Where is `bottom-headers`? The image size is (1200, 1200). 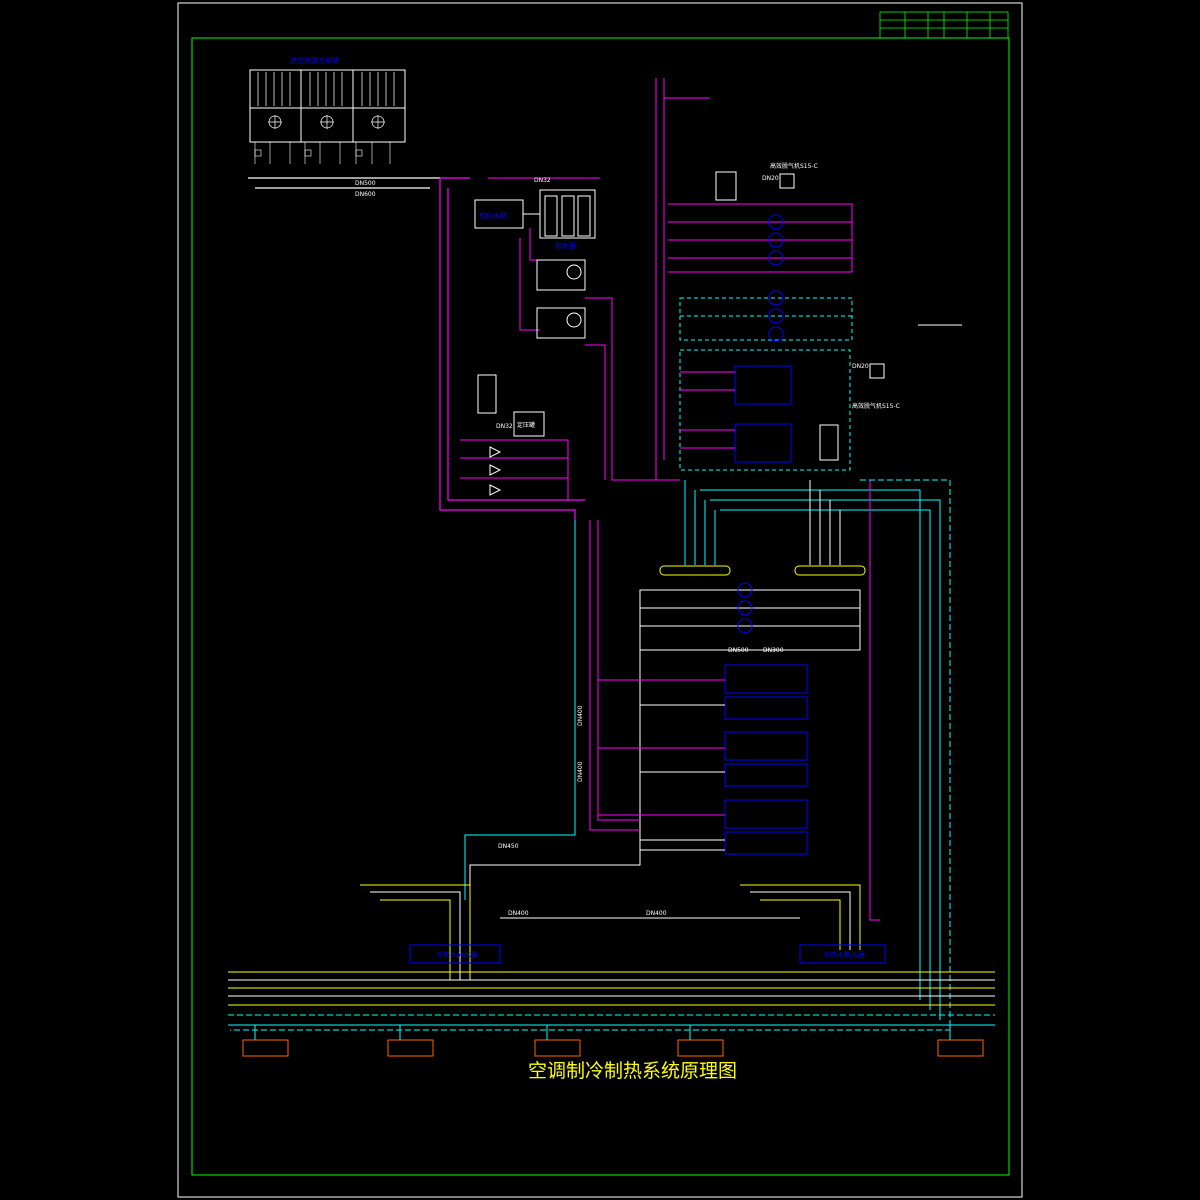 bottom-headers is located at coordinates (647, 954).